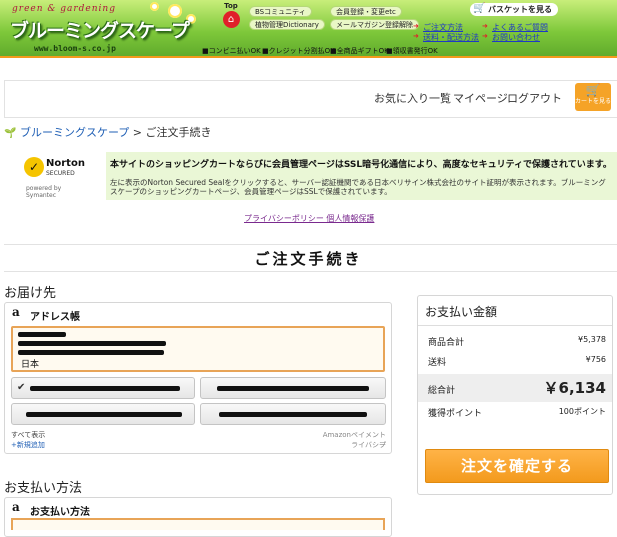  What do you see at coordinates (154, 6) in the screenshot?
I see `flower-icon` at bounding box center [154, 6].